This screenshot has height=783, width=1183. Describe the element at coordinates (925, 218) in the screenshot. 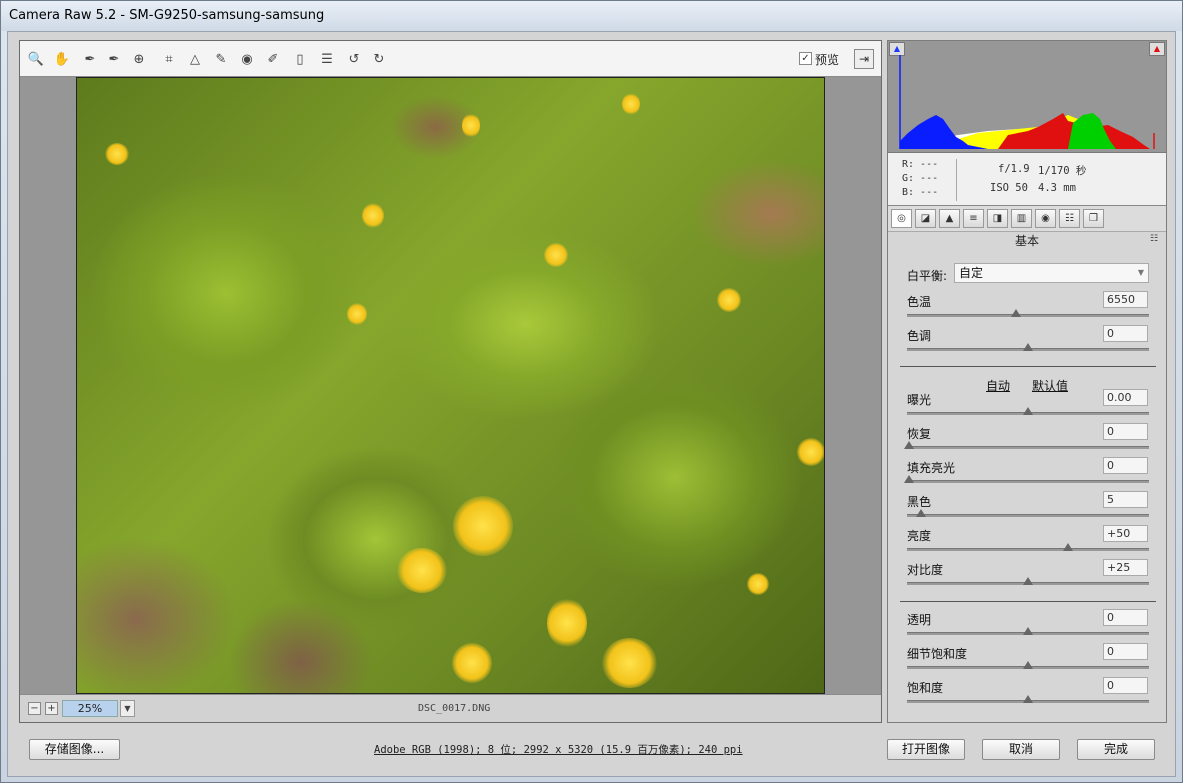

I see `tab-tone-curve-icon: ◪` at that location.